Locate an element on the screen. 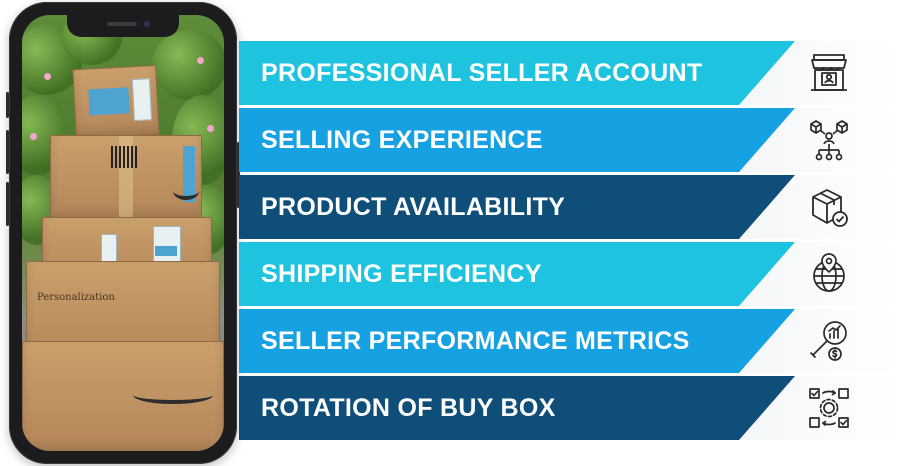 This screenshot has height=466, width=899. rotation-gear-icon is located at coordinates (829, 408).